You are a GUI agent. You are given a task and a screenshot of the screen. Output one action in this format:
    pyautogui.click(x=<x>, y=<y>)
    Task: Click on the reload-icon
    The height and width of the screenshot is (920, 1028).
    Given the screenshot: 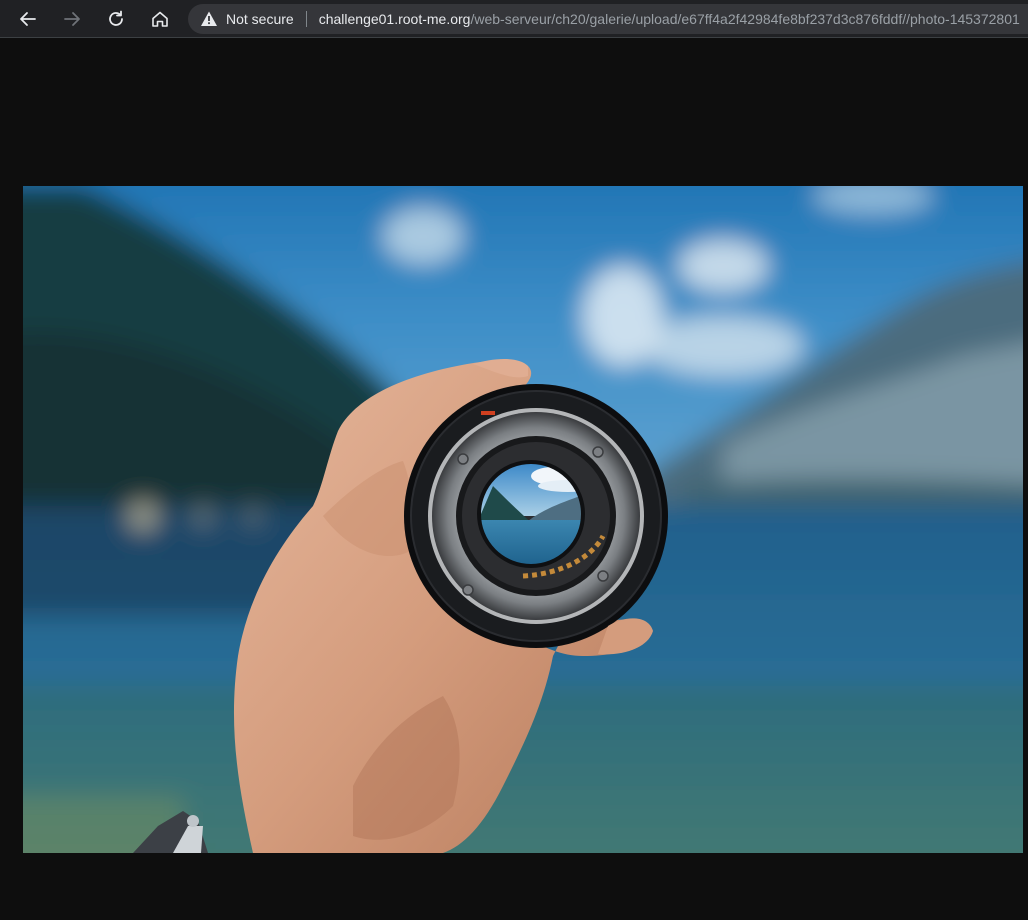 What is the action you would take?
    pyautogui.click(x=116, y=18)
    